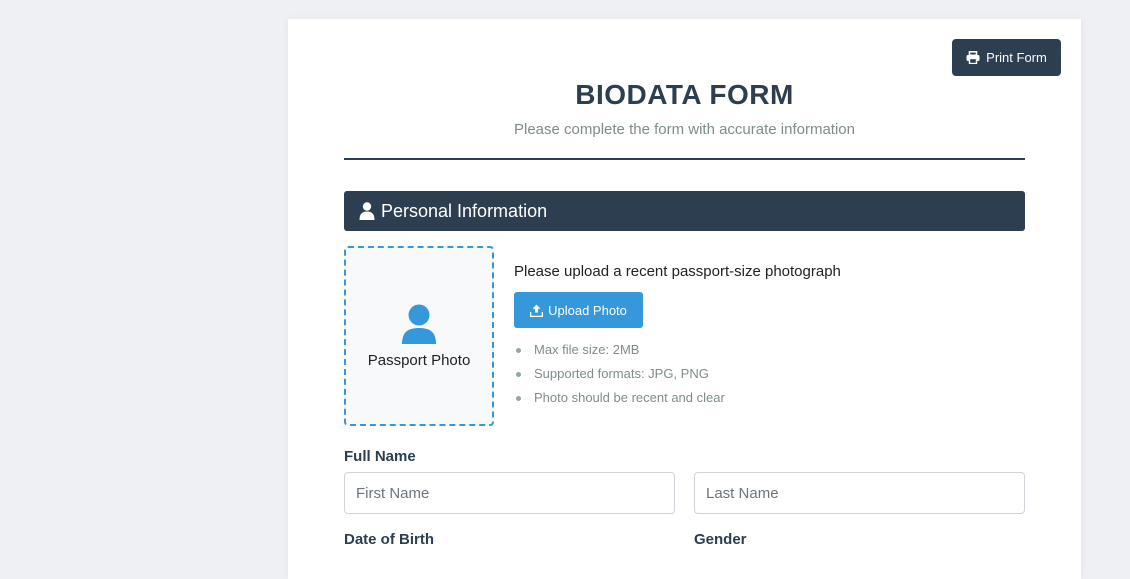 This screenshot has width=1130, height=579. Describe the element at coordinates (720, 539) in the screenshot. I see `gender-label: Gender` at that location.